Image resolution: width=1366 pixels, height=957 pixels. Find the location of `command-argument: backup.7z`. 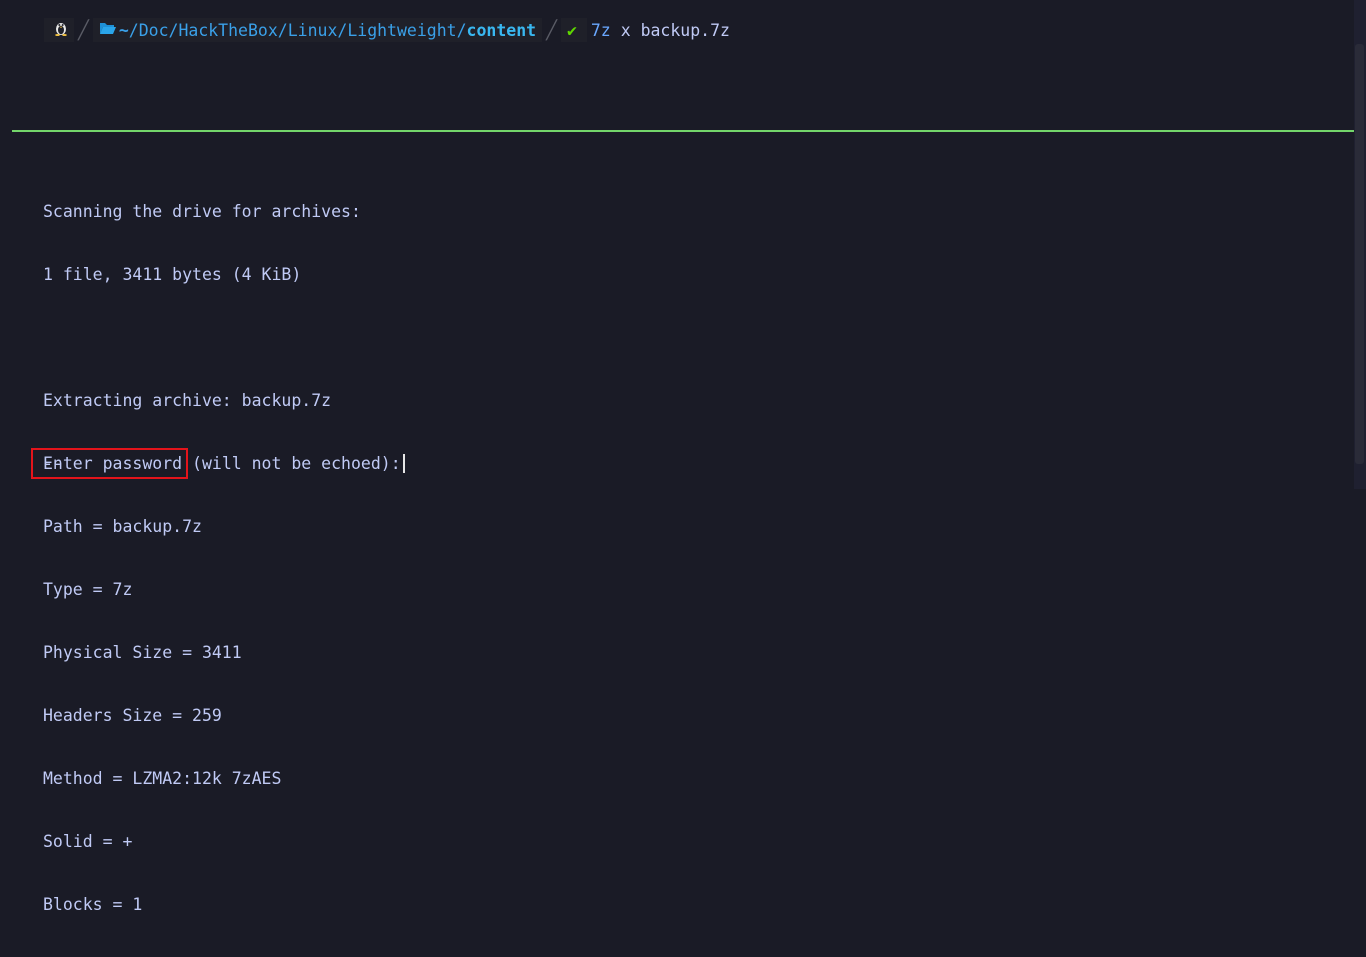

command-argument: backup.7z is located at coordinates (685, 30).